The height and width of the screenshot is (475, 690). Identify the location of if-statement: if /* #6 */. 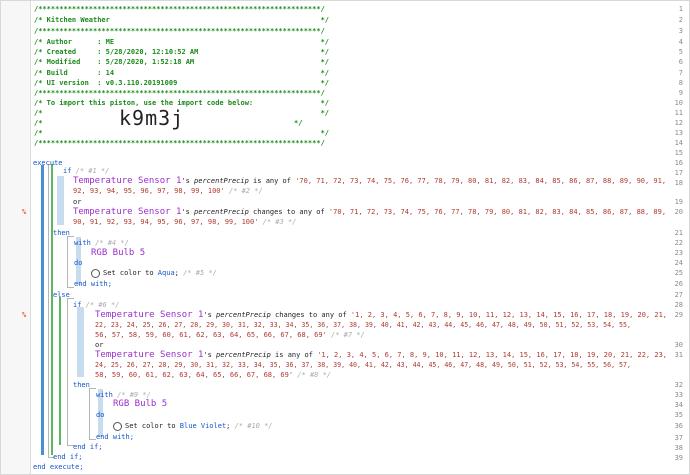
(96, 305).